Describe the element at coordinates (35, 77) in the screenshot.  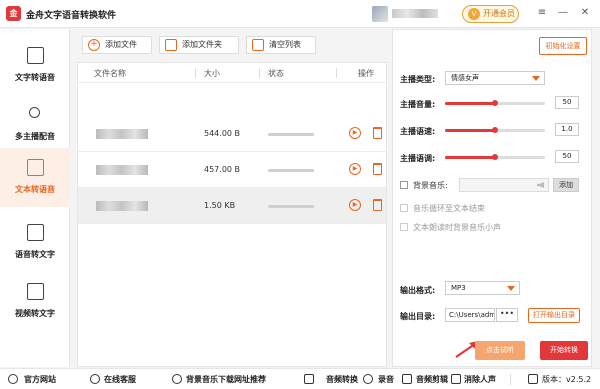
I see `sidebar-item-label: 文字转语音` at that location.